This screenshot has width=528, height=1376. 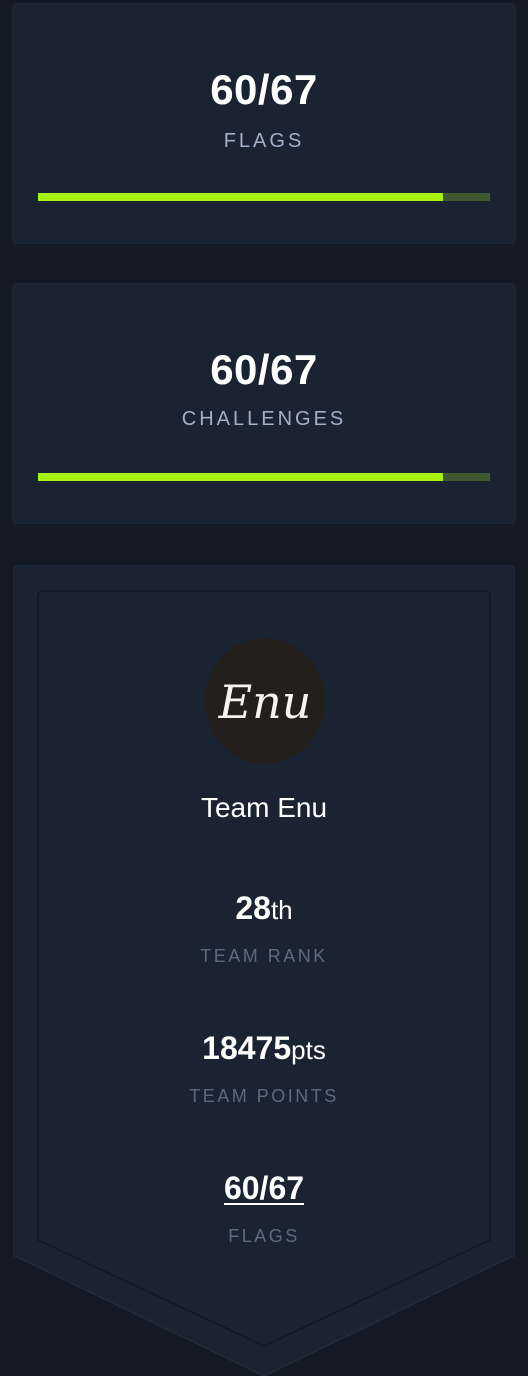 What do you see at coordinates (253, 908) in the screenshot?
I see `rank-number: 28` at bounding box center [253, 908].